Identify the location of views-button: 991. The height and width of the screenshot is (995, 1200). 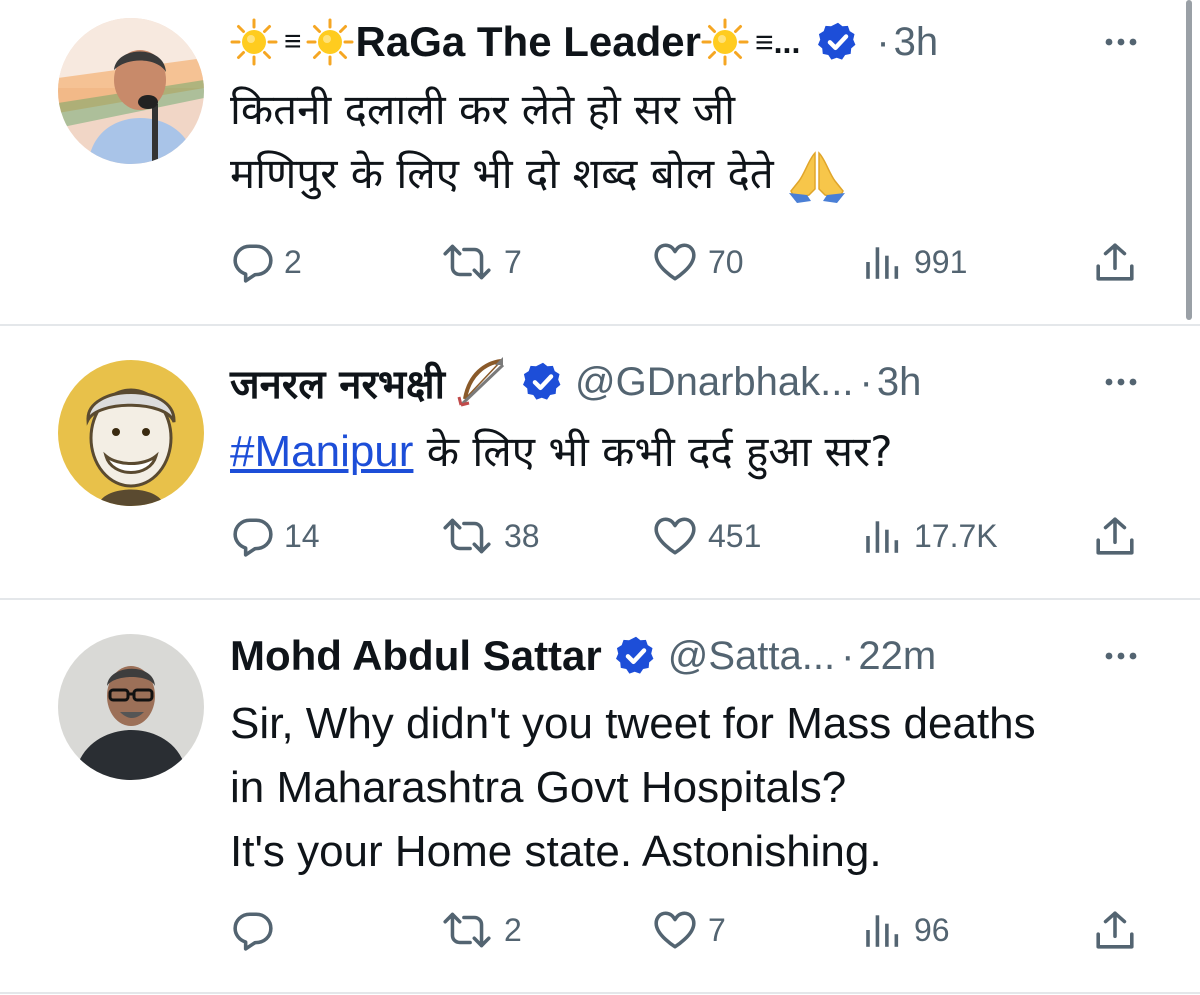
(914, 262).